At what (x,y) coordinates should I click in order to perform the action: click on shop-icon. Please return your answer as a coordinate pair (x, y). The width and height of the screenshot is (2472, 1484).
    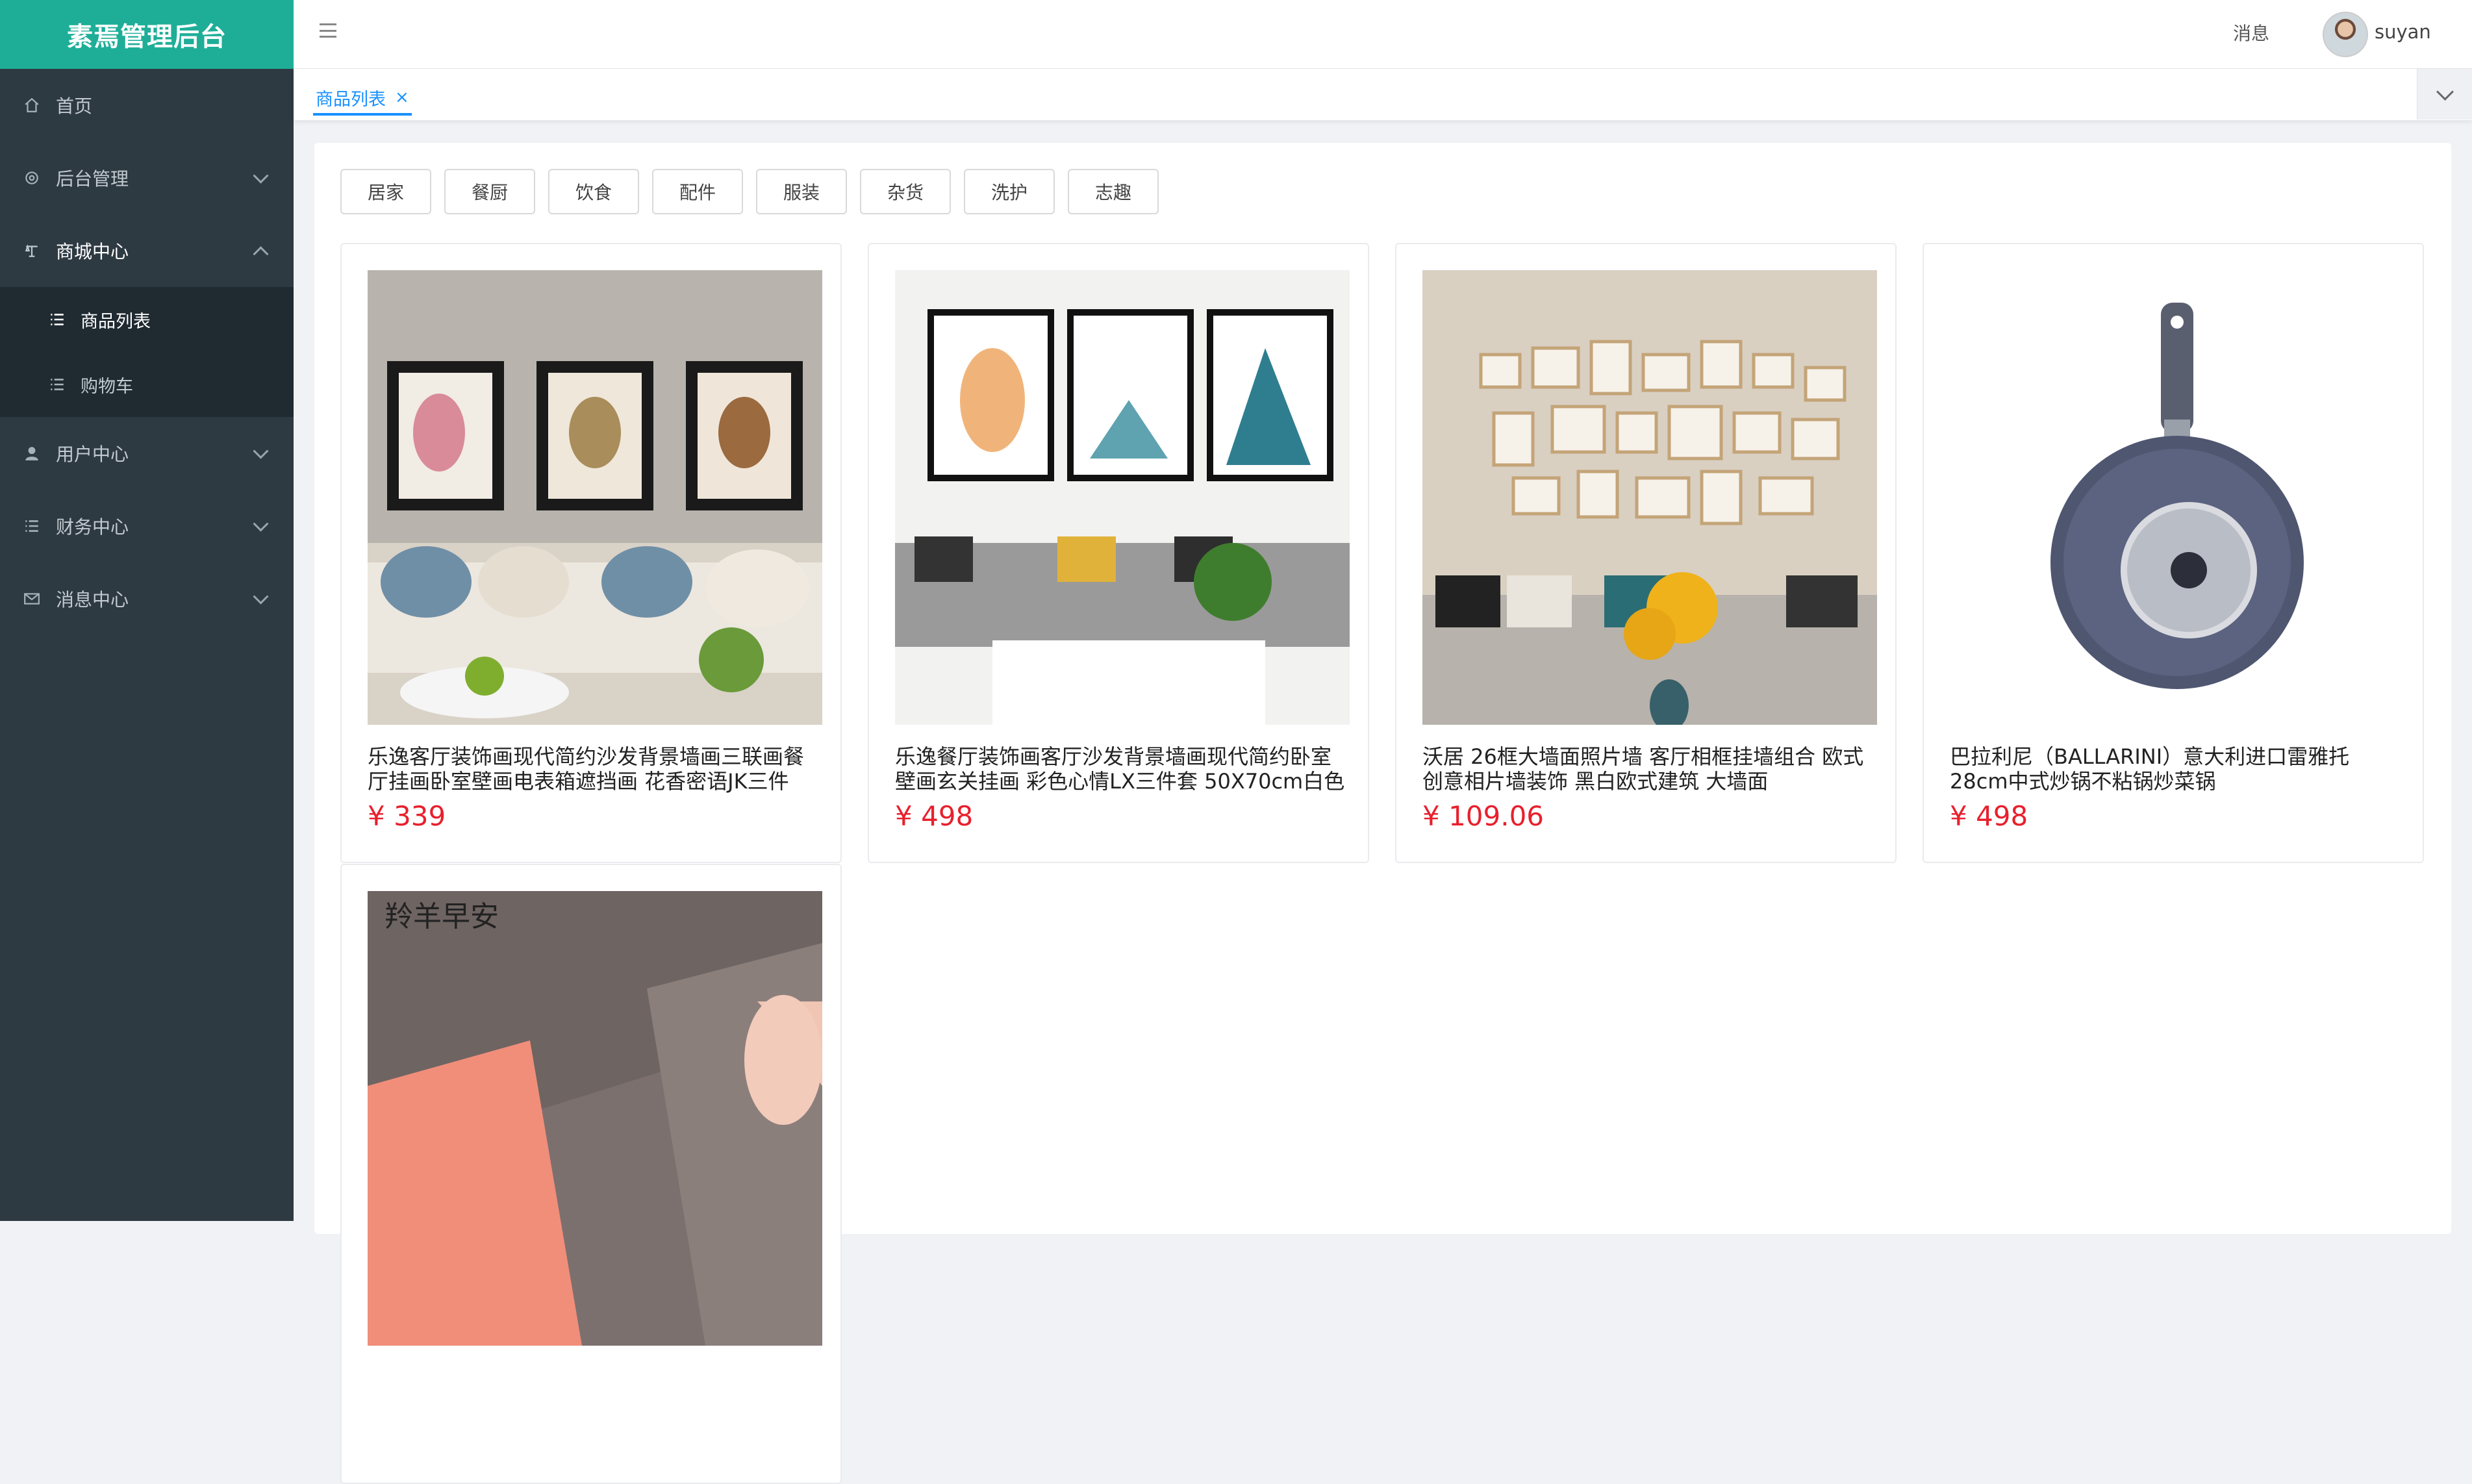
    Looking at the image, I should click on (32, 251).